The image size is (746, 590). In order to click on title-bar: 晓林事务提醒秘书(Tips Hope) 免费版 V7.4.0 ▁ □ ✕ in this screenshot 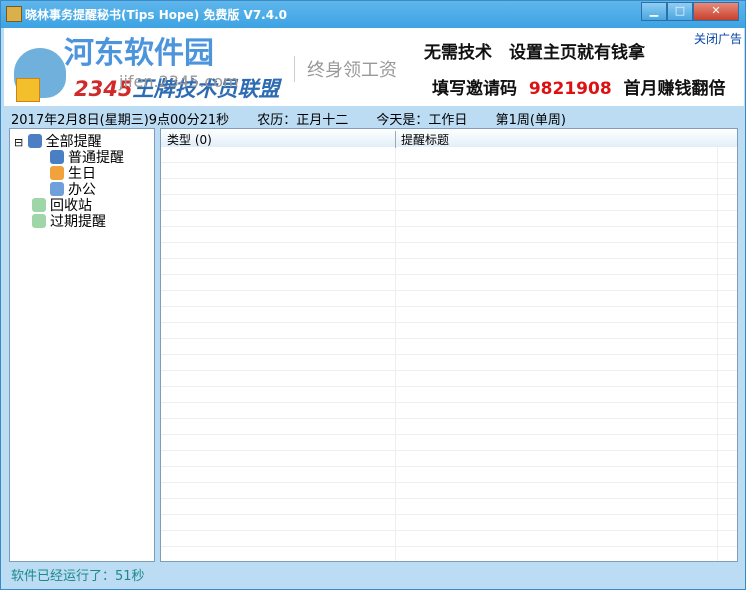, I will do `click(373, 14)`.